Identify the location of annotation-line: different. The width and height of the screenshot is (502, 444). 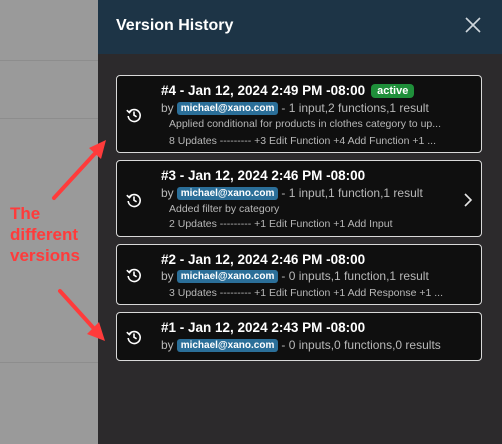
(44, 234).